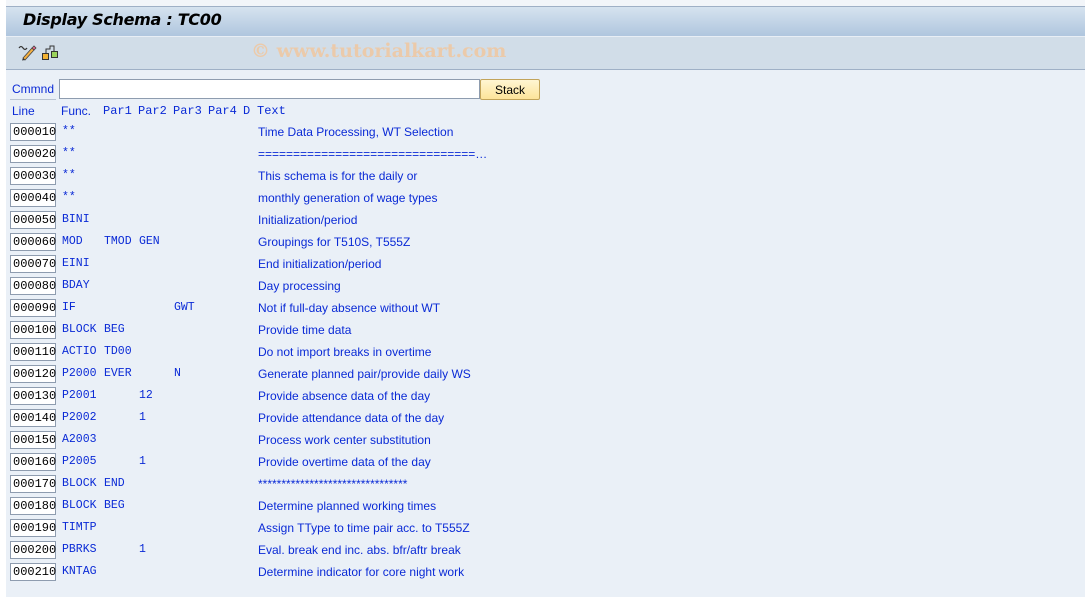 The height and width of the screenshot is (597, 1085). I want to click on text-cell: Time Data Processing, WT Selection, so click(356, 132).